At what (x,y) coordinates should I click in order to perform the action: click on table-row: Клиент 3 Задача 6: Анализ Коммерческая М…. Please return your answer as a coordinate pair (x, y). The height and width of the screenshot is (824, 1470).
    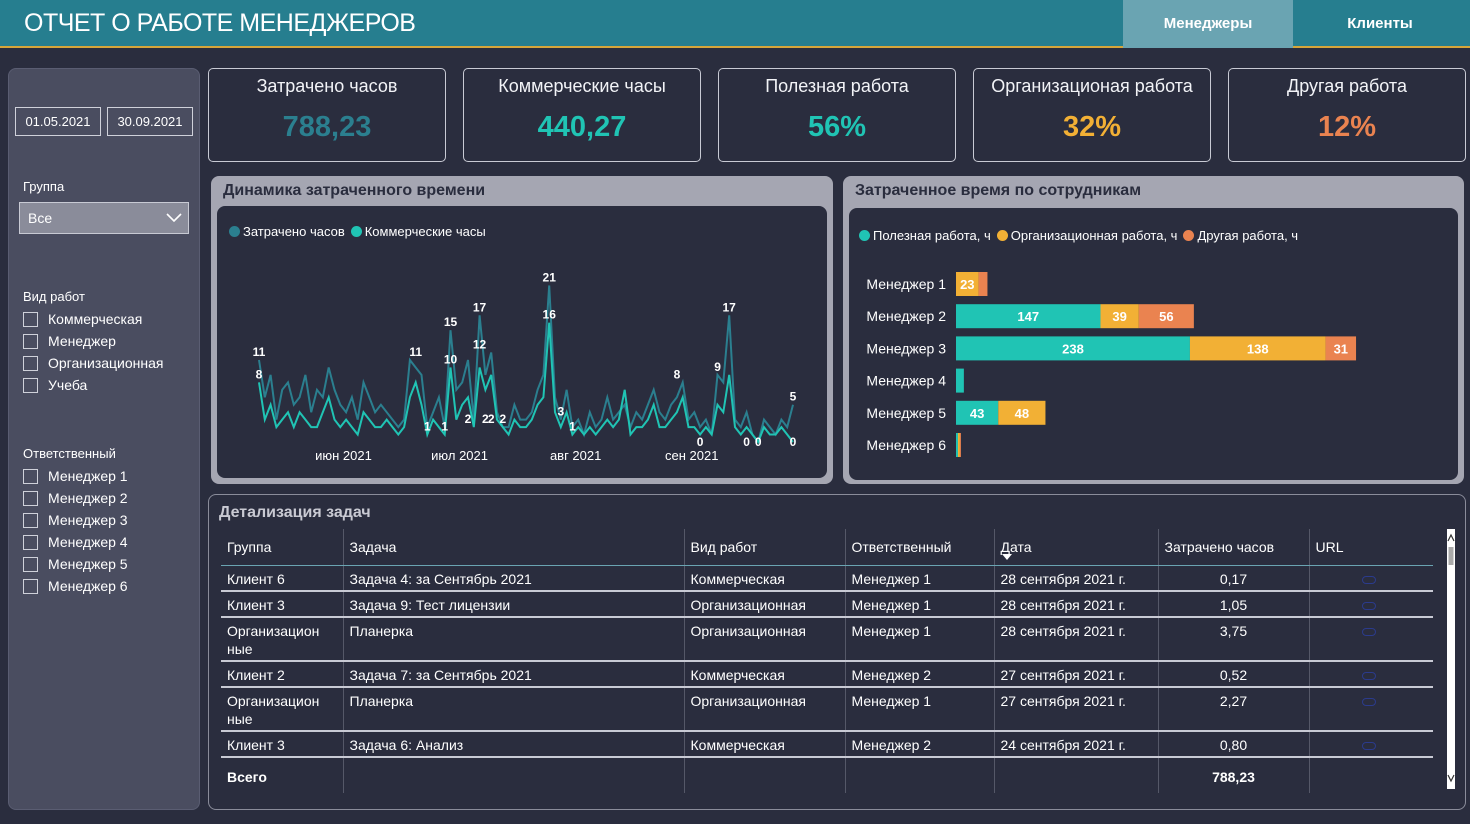
    Looking at the image, I should click on (827, 744).